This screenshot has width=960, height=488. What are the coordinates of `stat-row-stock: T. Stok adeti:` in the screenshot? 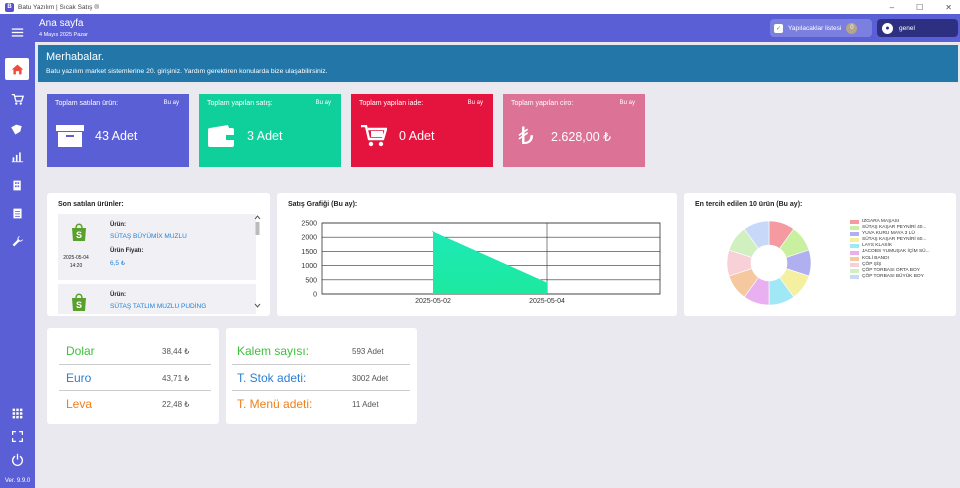 It's located at (271, 378).